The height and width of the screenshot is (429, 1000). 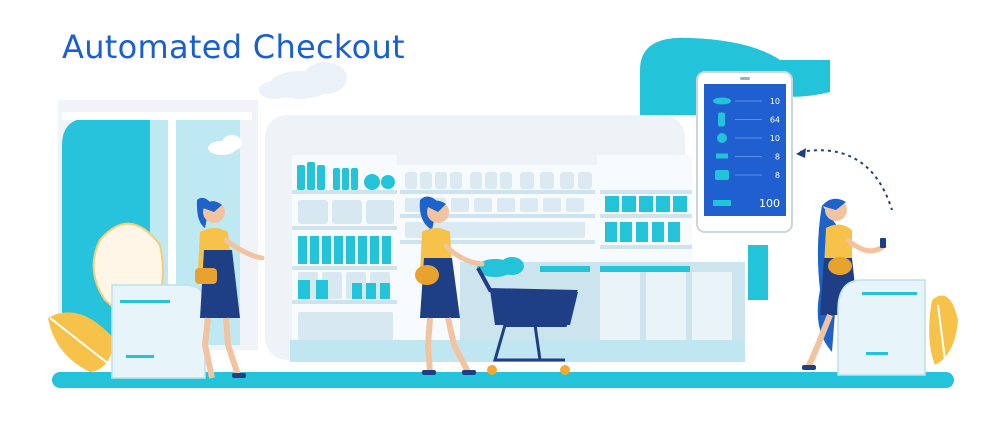 What do you see at coordinates (846, 180) in the screenshot?
I see `curved-arrow-icon` at bounding box center [846, 180].